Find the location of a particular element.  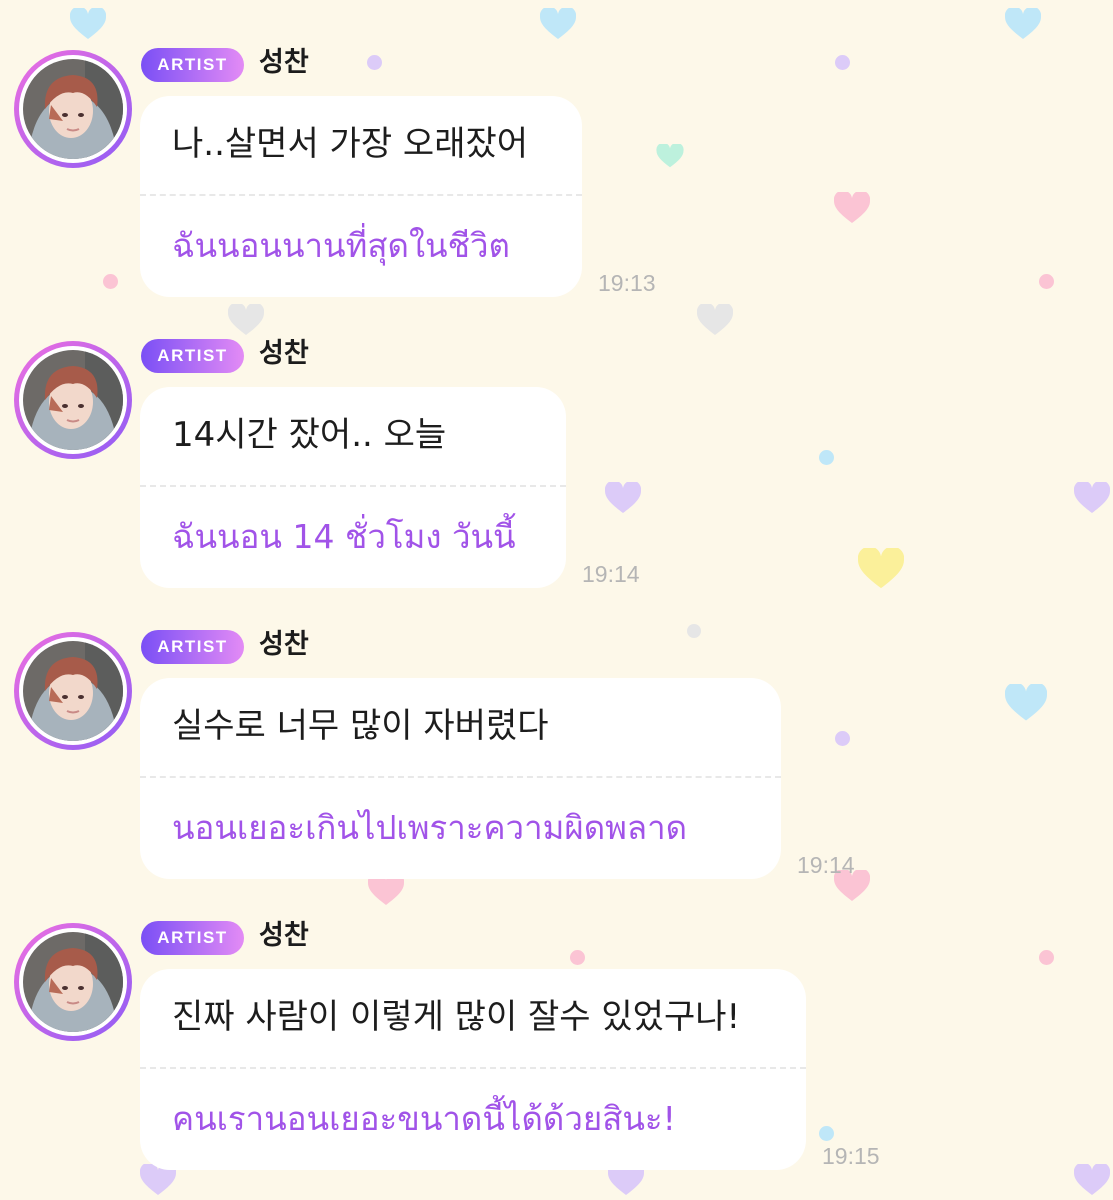

heart-icon is located at coordinates (1092, 1179).